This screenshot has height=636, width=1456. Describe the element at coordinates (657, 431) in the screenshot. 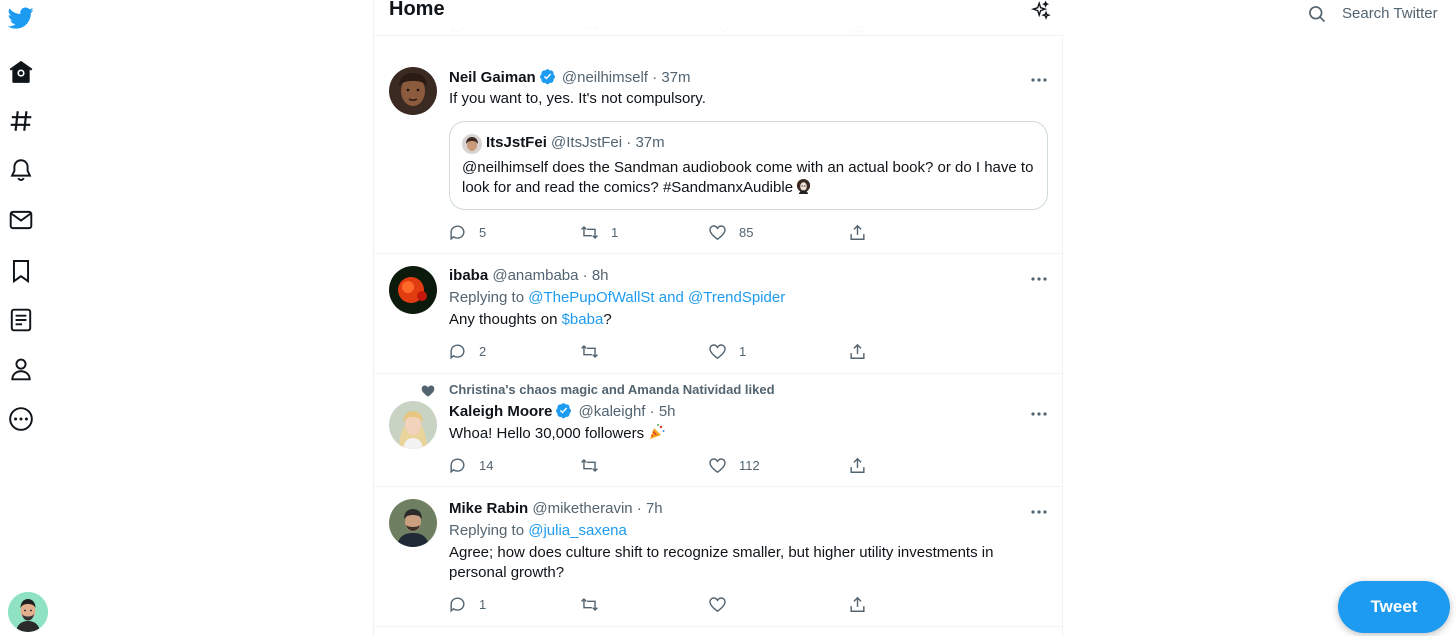

I see `party-popper-emoji-icon` at that location.